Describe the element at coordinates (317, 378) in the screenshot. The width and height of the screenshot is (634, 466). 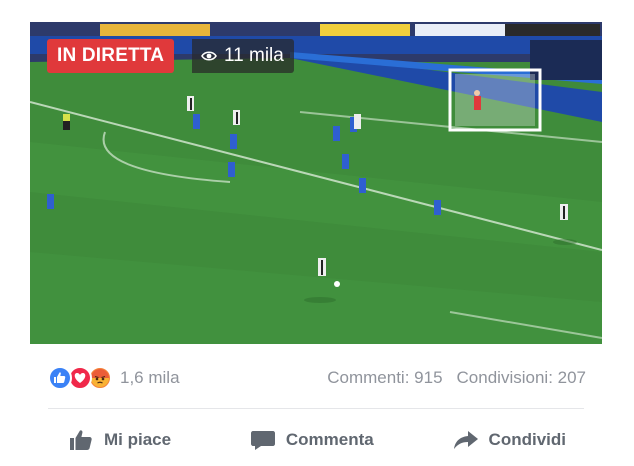
I see `post-stats: 1,6 mila Commenti: 915 Condivisioni: 207` at that location.